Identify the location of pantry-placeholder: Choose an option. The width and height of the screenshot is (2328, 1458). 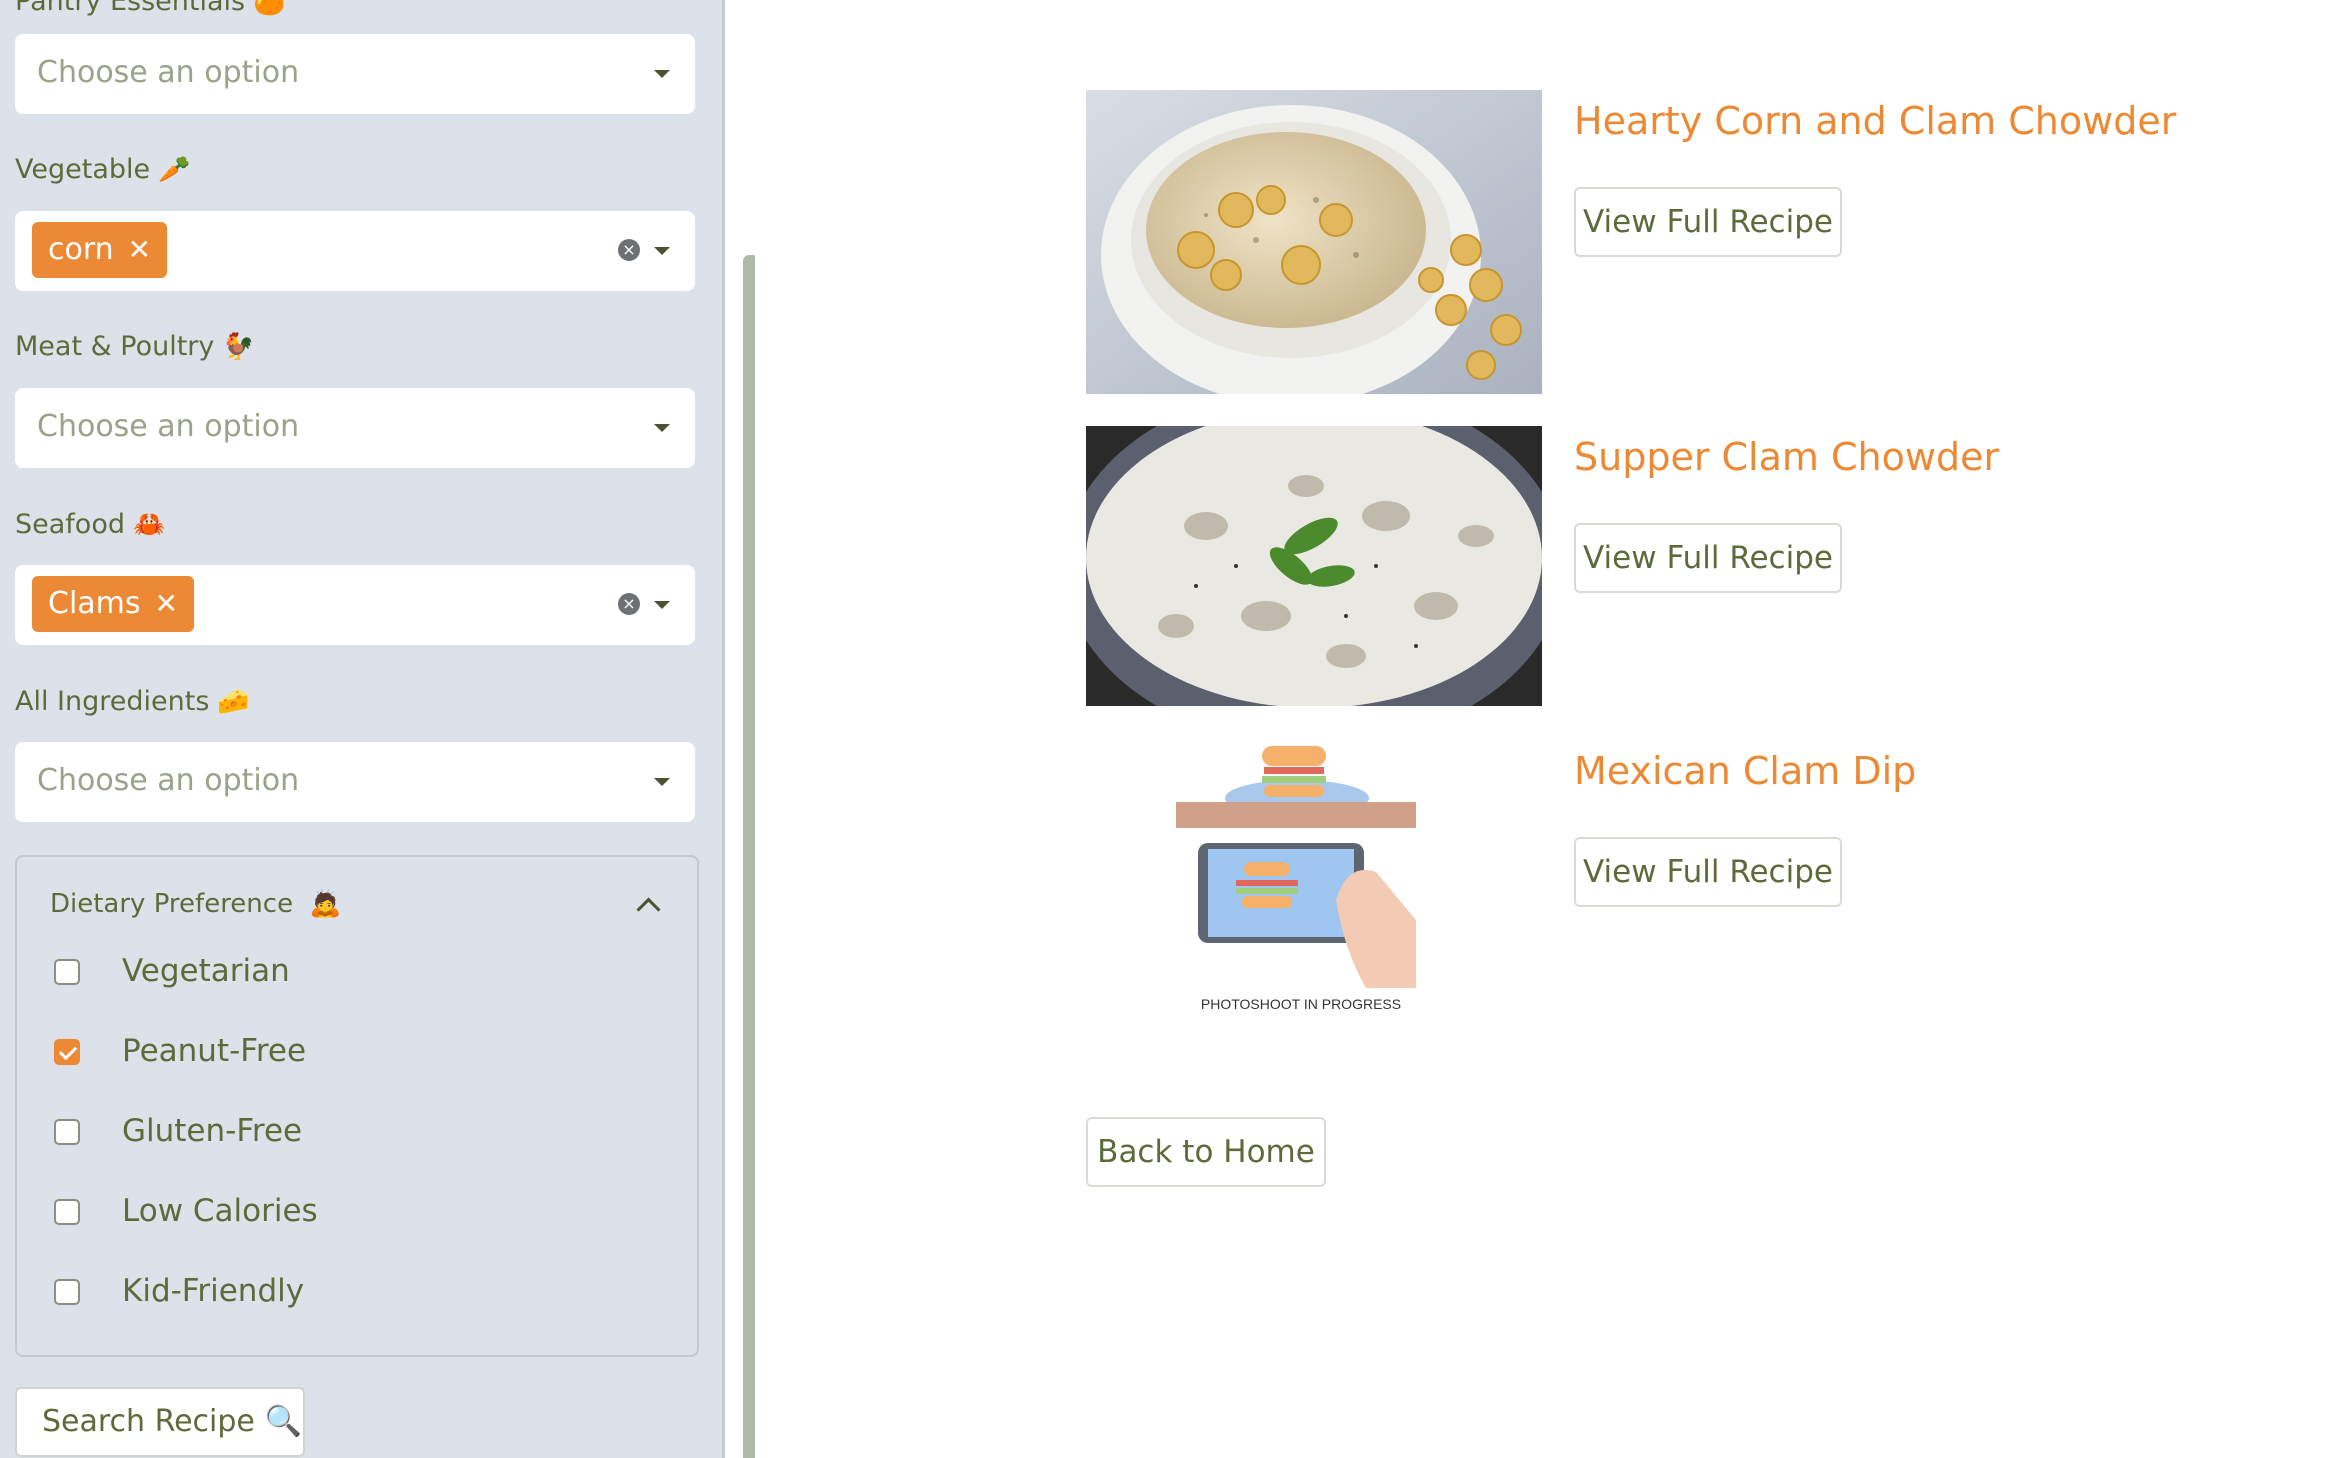
(168, 72).